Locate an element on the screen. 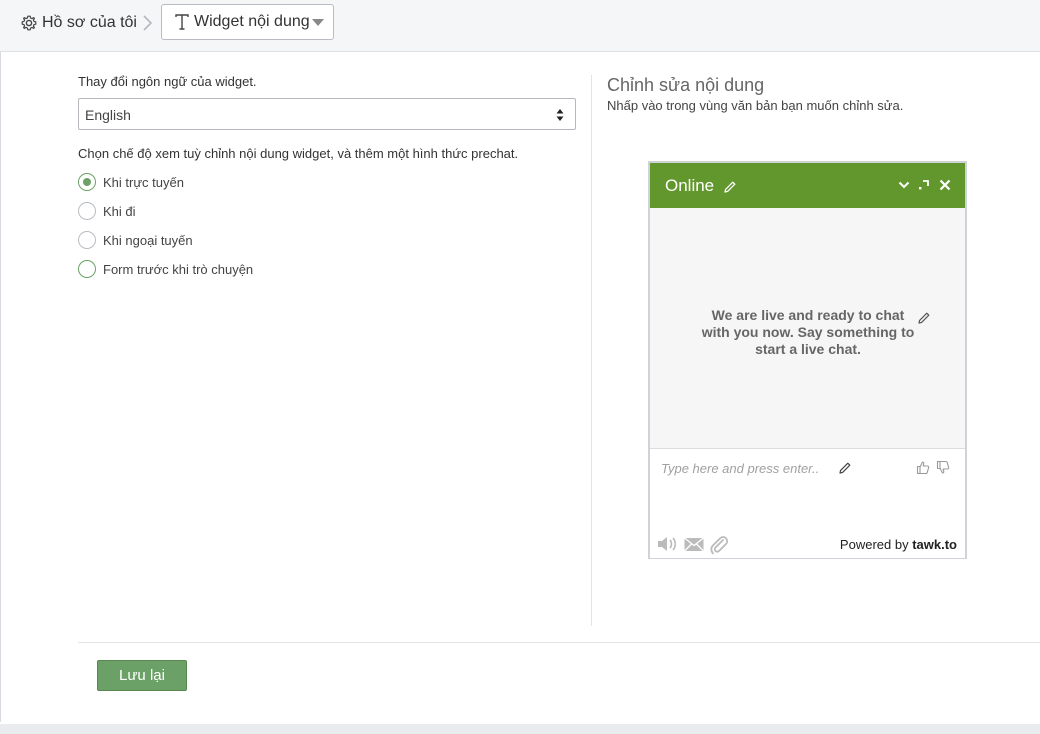 The width and height of the screenshot is (1040, 734). minimize-chevron-icon is located at coordinates (904, 185).